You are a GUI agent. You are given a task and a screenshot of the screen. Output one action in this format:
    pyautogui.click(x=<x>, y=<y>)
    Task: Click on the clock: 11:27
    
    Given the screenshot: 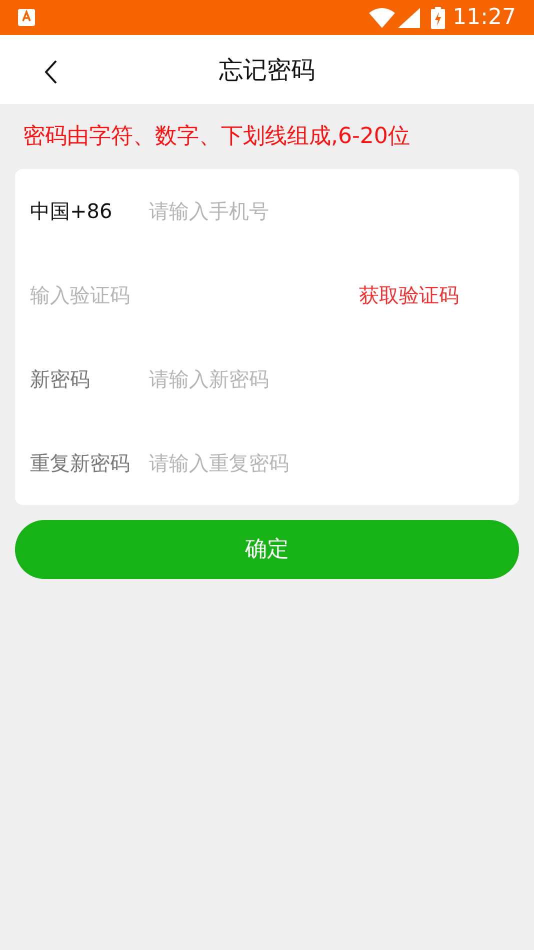 What is the action you would take?
    pyautogui.click(x=484, y=18)
    